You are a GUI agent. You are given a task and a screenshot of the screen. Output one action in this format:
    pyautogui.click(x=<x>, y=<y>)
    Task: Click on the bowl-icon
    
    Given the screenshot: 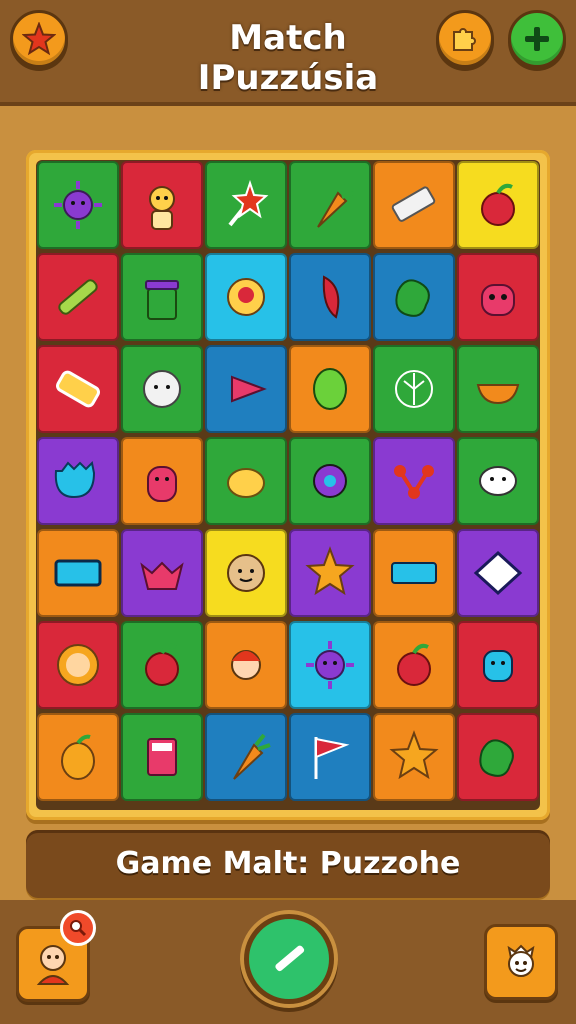 What is the action you would take?
    pyautogui.click(x=498, y=394)
    